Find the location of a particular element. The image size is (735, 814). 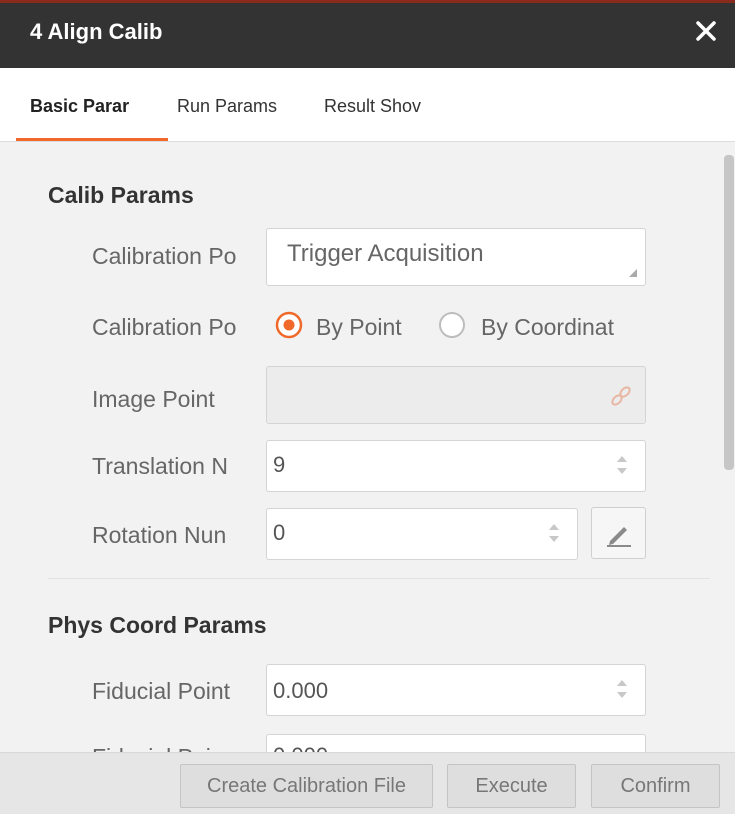

tab-result-show: Result Shov is located at coordinates (389, 106).